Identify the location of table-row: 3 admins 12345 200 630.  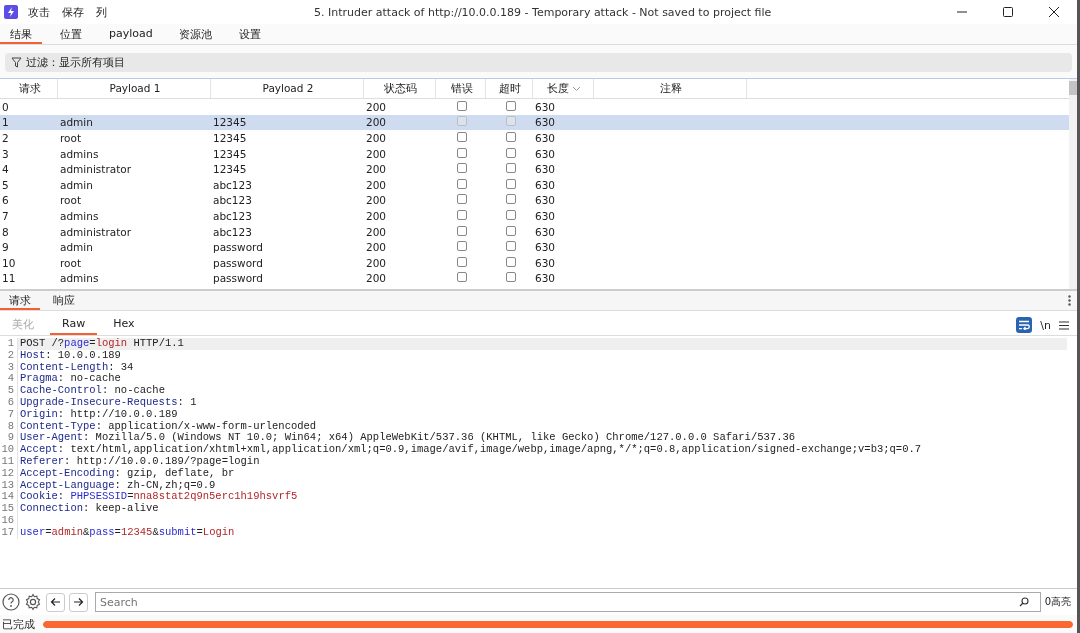
(534, 153).